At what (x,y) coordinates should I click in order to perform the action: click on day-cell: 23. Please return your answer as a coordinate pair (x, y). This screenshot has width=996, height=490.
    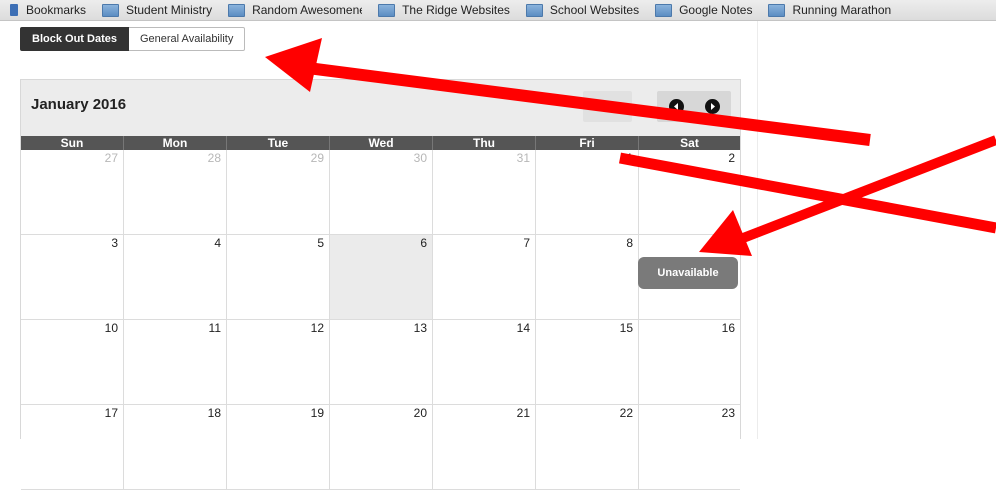
    Looking at the image, I should click on (689, 447).